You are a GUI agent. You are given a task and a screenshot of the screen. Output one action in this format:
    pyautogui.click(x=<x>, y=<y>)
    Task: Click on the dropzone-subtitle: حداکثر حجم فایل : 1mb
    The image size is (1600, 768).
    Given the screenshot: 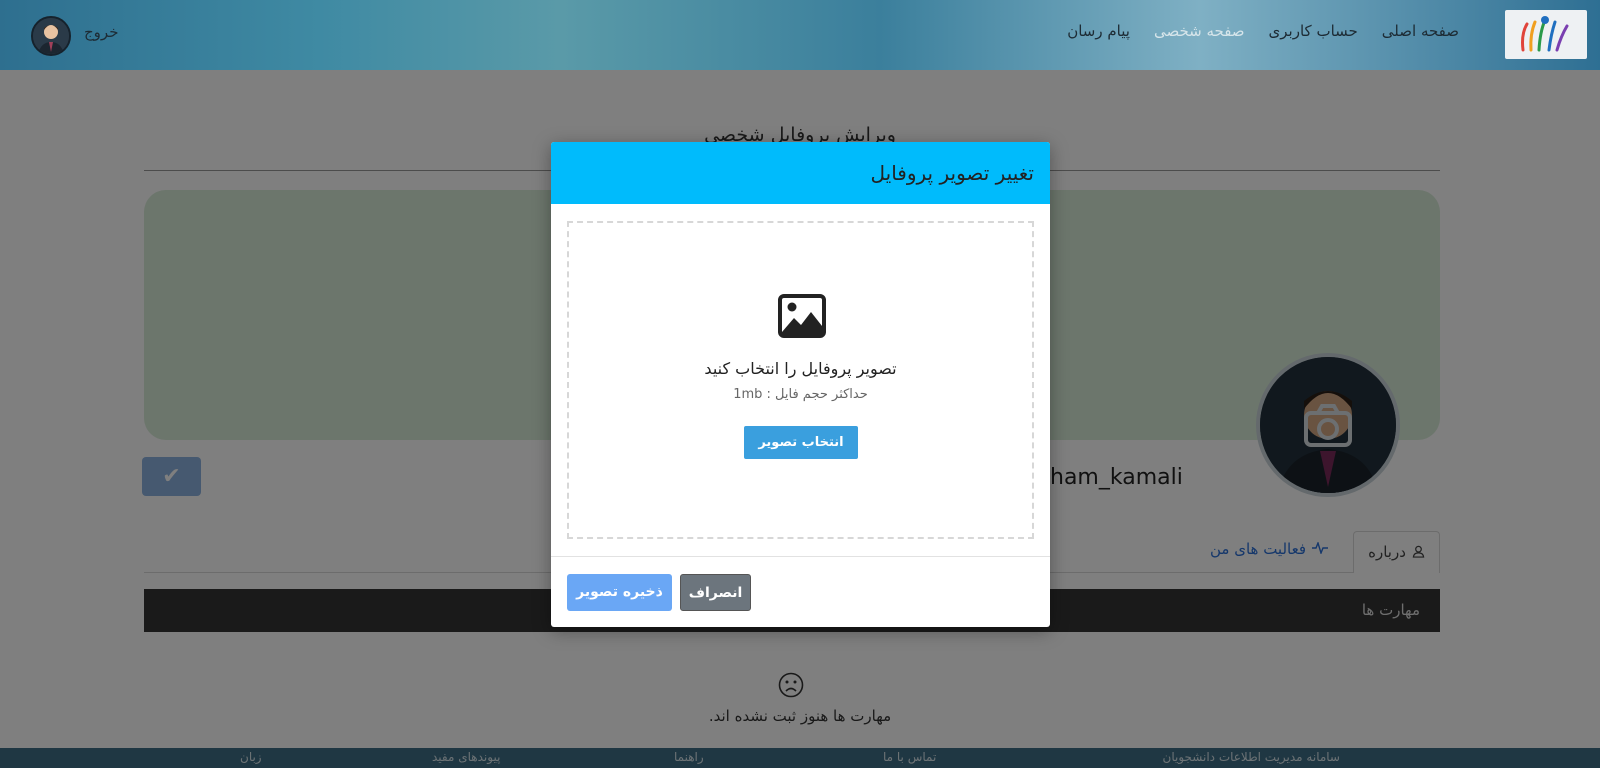 What is the action you would take?
    pyautogui.click(x=800, y=394)
    